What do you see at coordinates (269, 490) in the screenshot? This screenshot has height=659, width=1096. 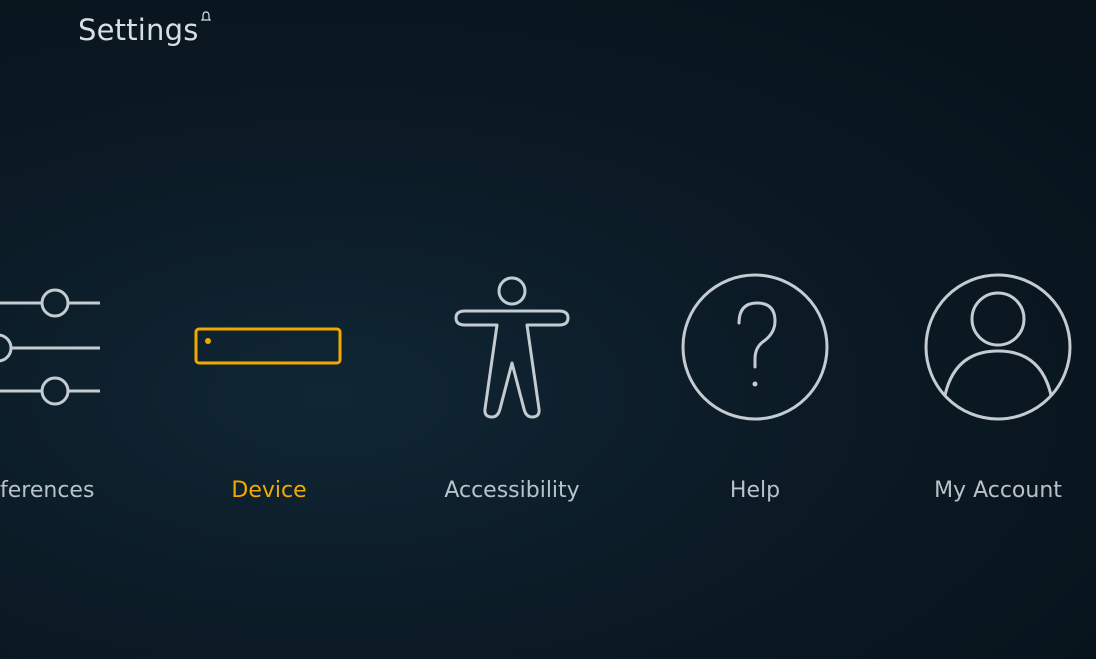 I see `menu-item-label: Device` at bounding box center [269, 490].